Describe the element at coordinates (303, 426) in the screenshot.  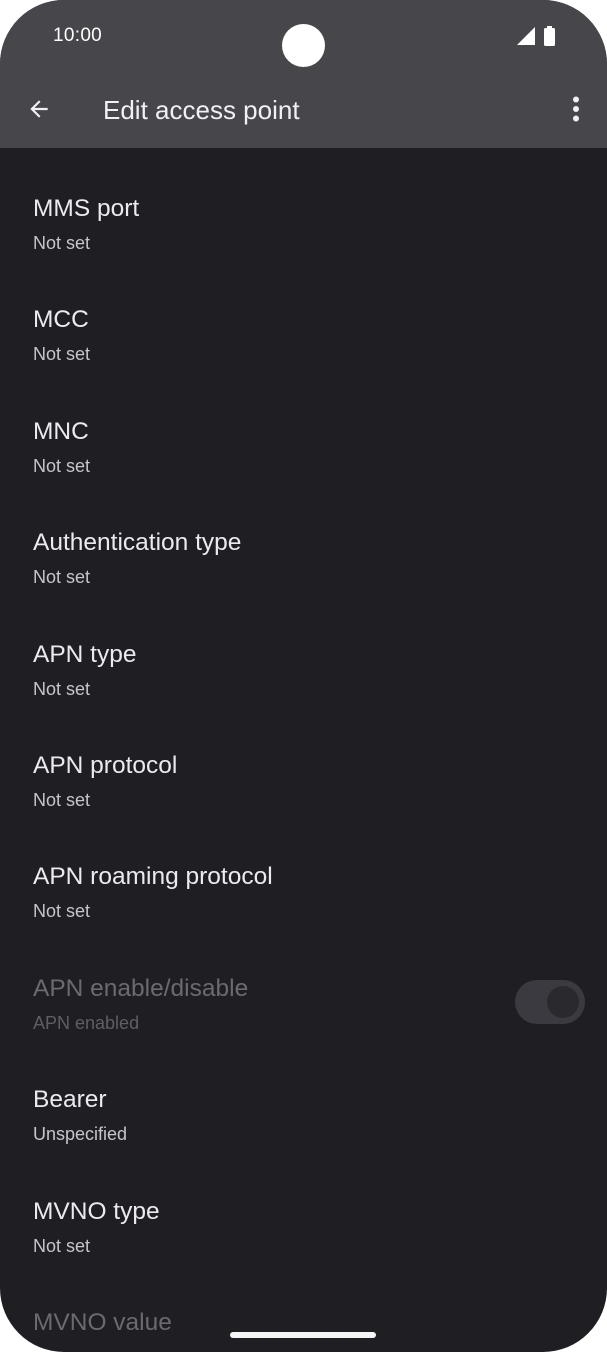
I see `setting-mnc: MNC Not set` at that location.